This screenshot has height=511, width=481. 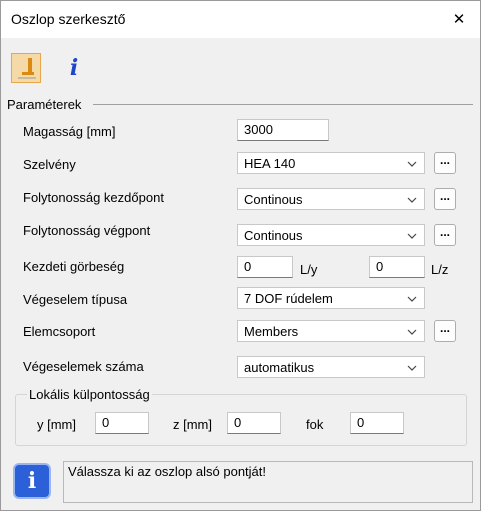 I want to click on fe-type-select: 7 DOF rúdelem, so click(x=331, y=298).